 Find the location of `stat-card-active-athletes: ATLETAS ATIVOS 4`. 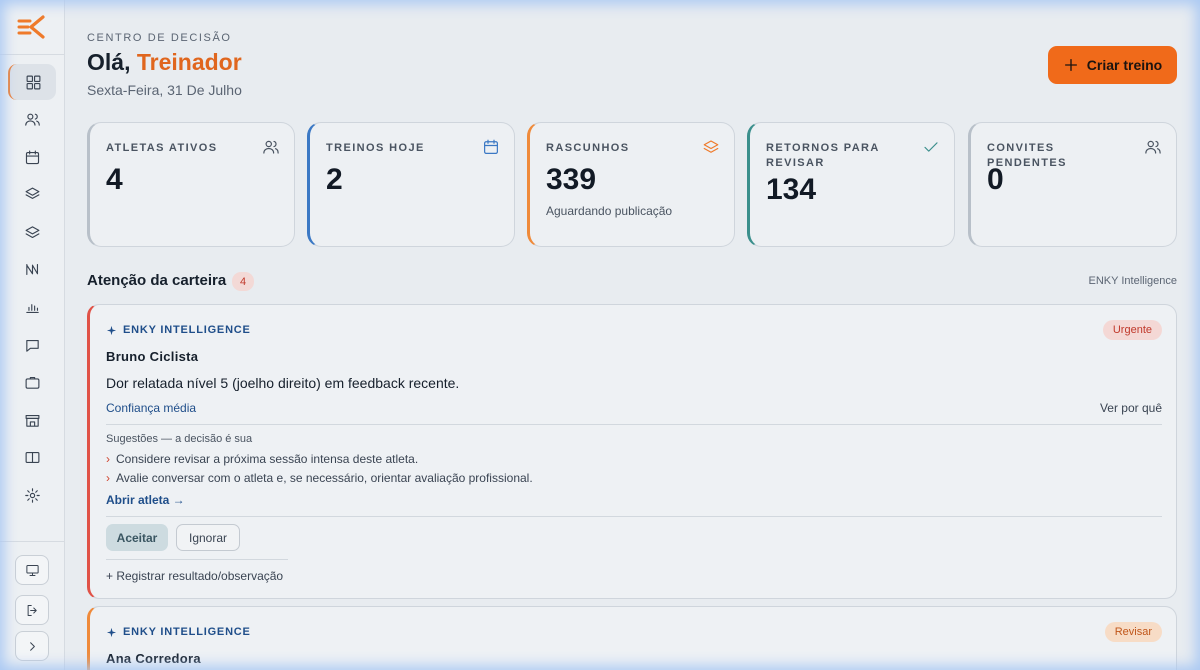

stat-card-active-athletes: ATLETAS ATIVOS 4 is located at coordinates (191, 184).